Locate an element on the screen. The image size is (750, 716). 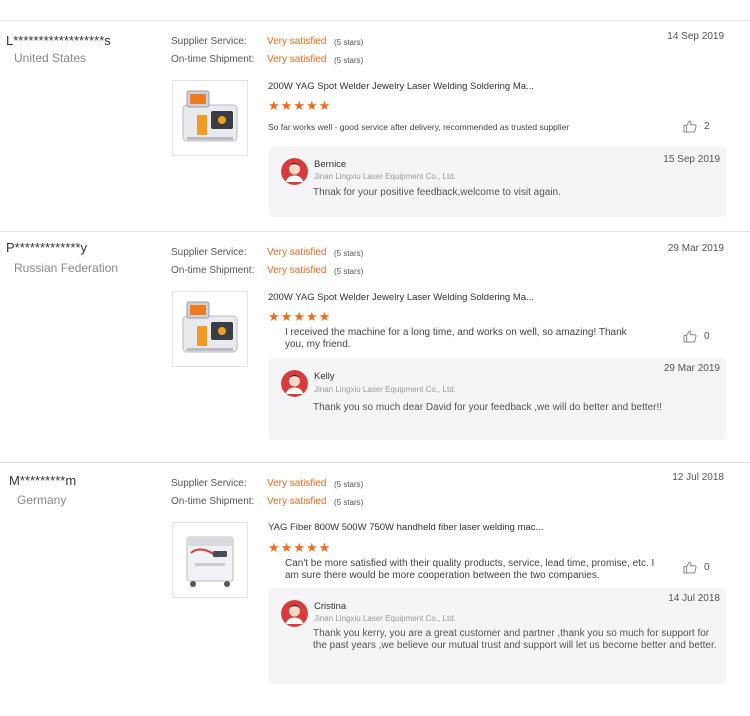
buyer-country: Germany is located at coordinates (42, 500).